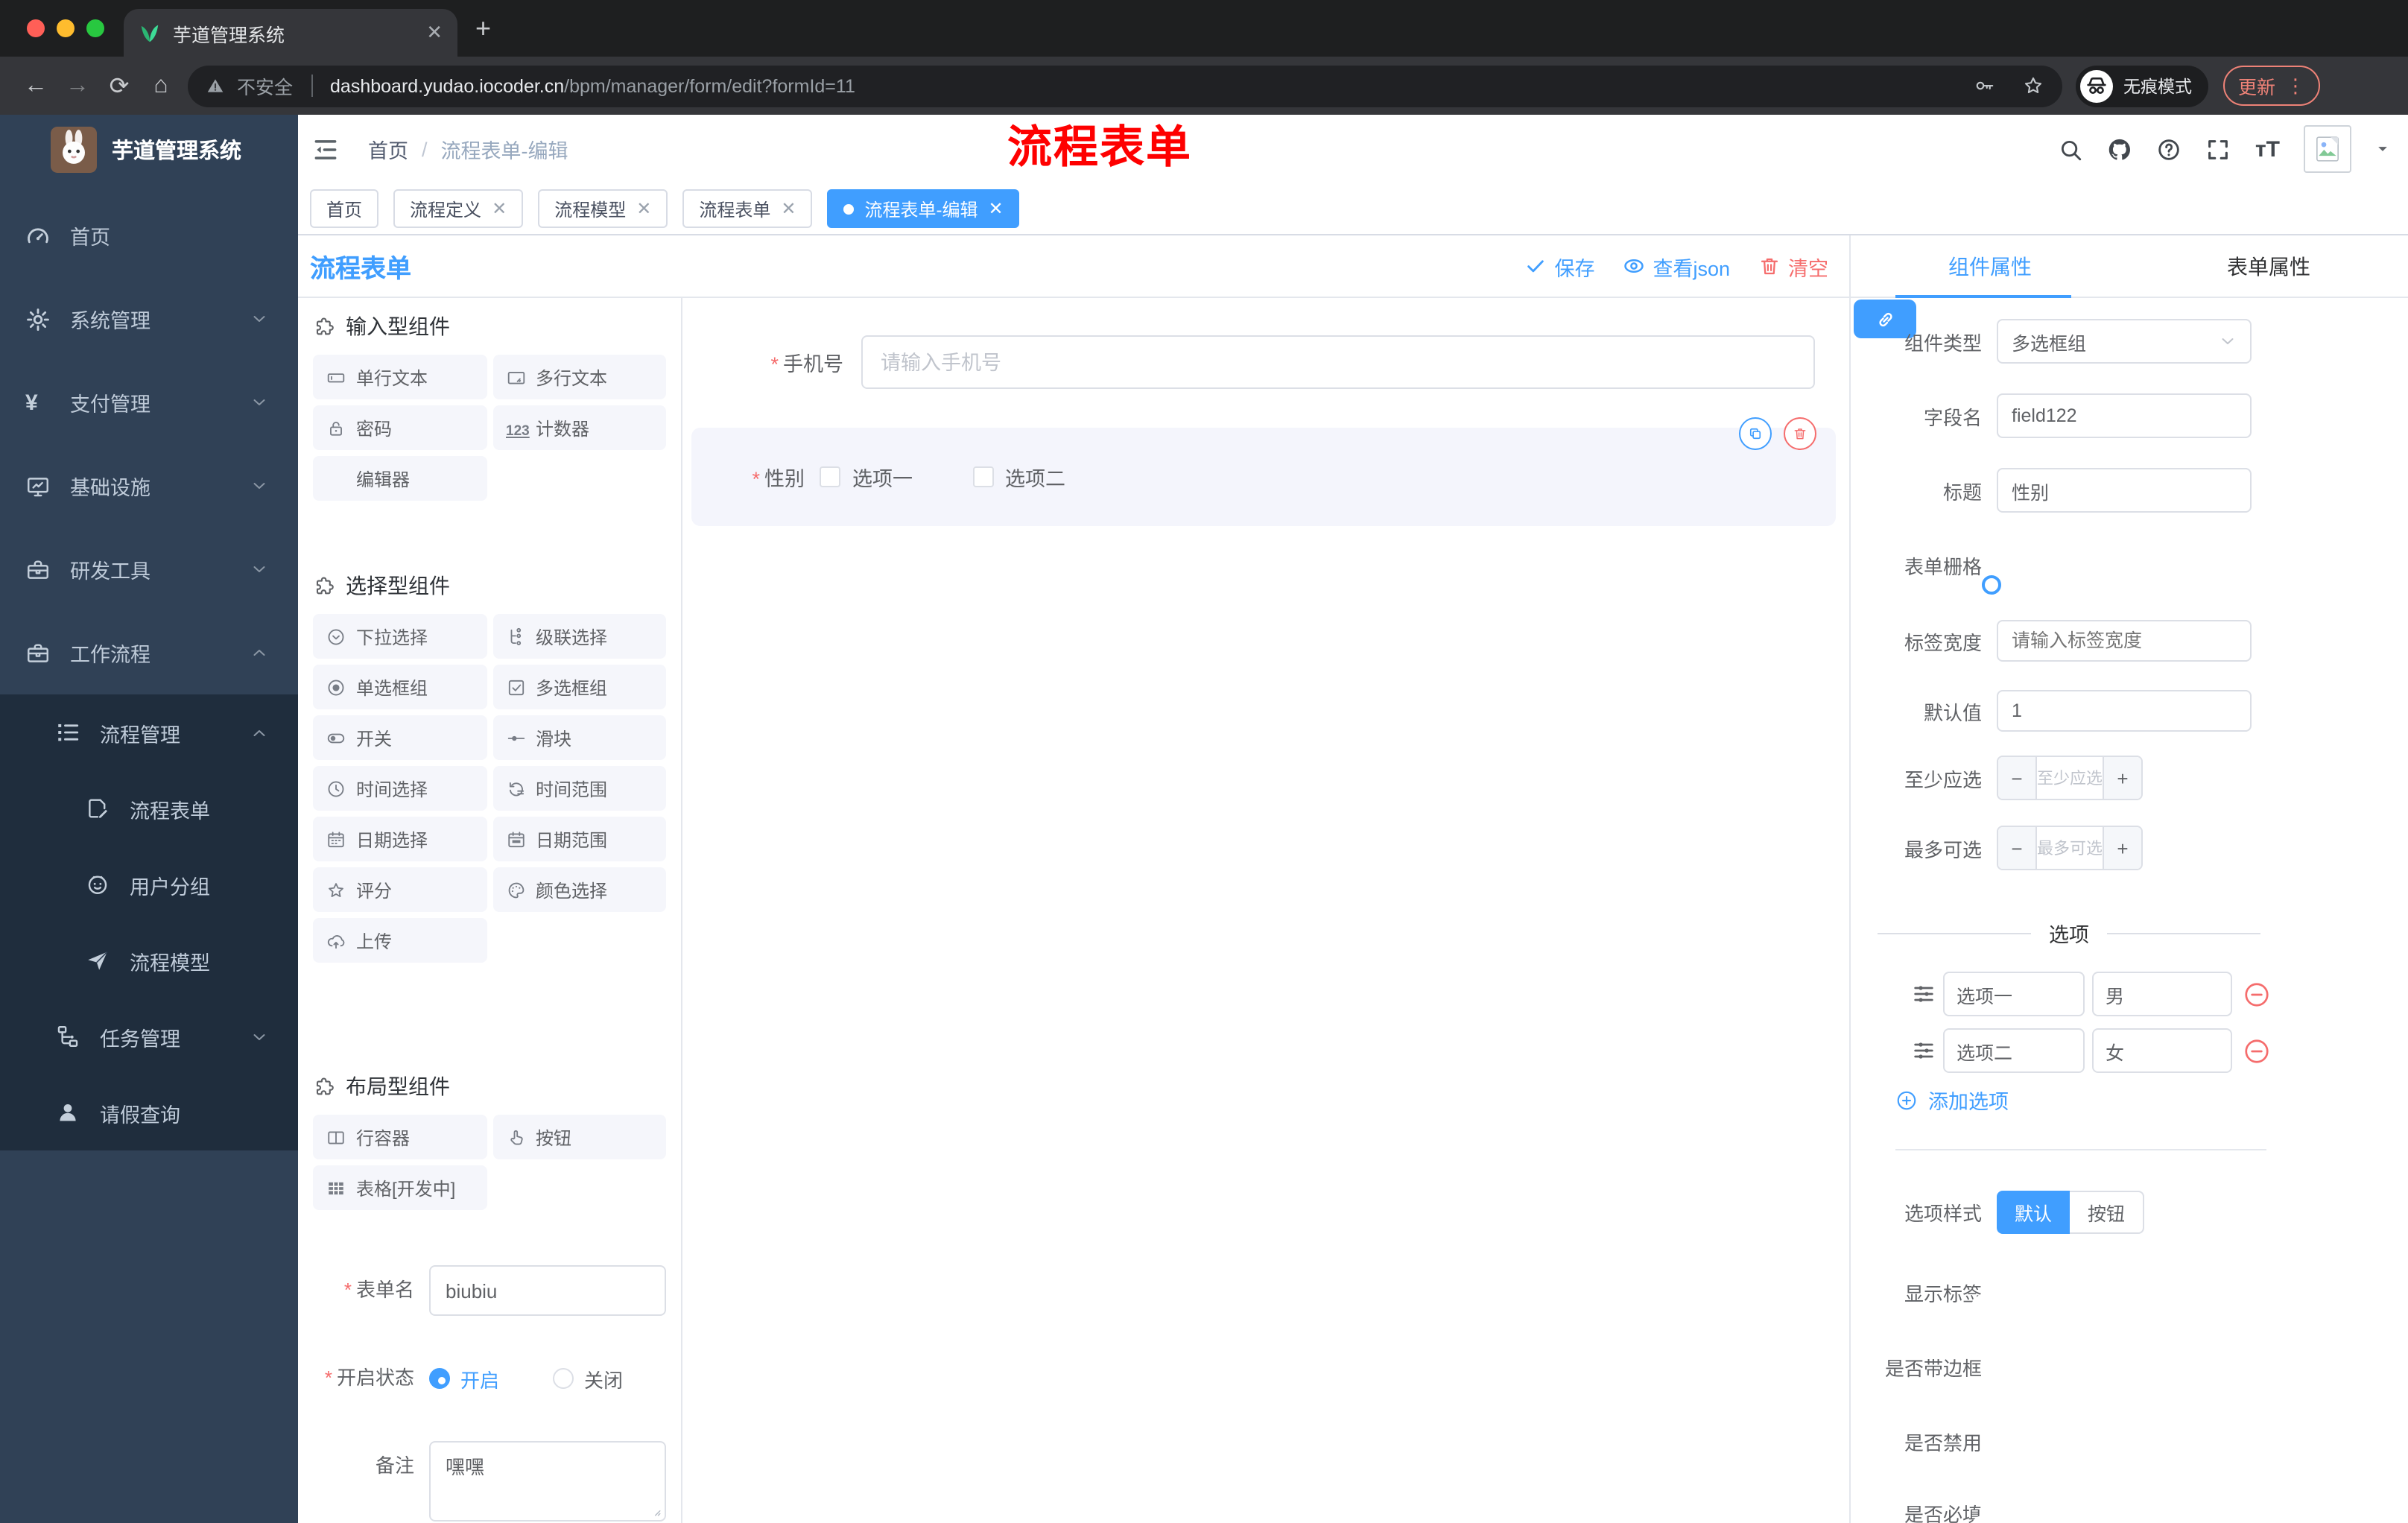 The height and width of the screenshot is (1523, 2408). I want to click on sidebar-item: 工作流程, so click(149, 653).